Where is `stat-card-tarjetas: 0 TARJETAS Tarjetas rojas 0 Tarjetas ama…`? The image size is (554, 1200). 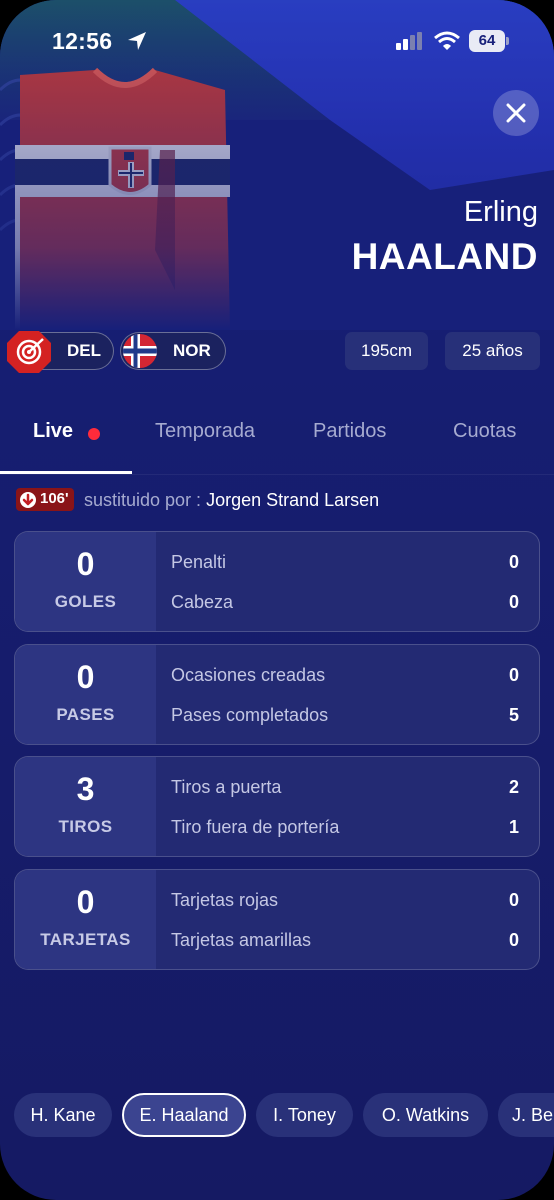 stat-card-tarjetas: 0 TARJETAS Tarjetas rojas 0 Tarjetas ama… is located at coordinates (277, 919).